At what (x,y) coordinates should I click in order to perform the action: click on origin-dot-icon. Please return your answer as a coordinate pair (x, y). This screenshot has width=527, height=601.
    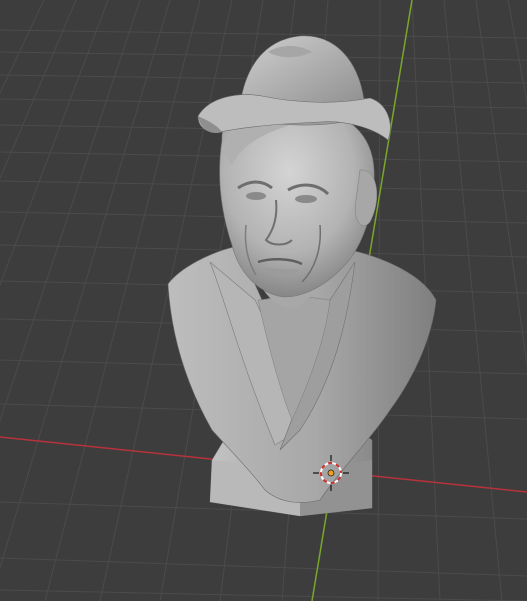
    Looking at the image, I should click on (331, 473).